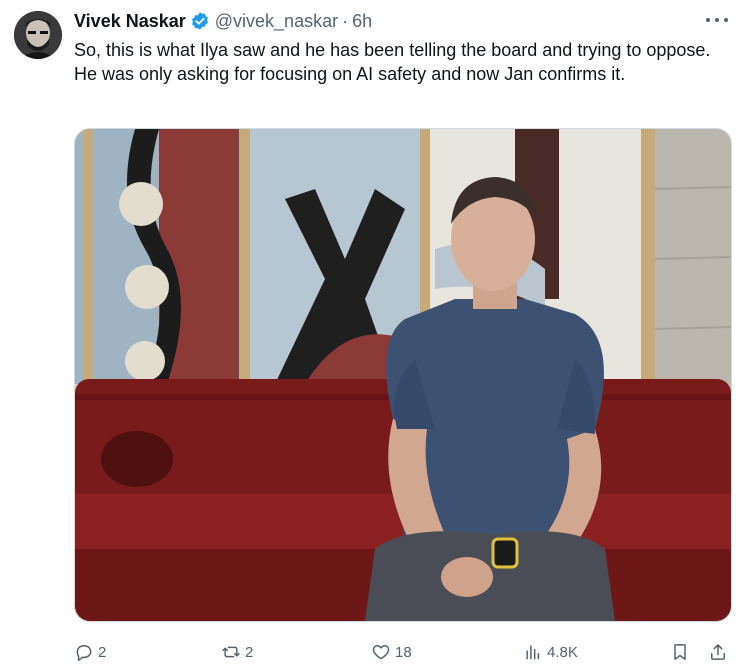 Image resolution: width=750 pixels, height=671 pixels. I want to click on author-handle: @vivek_naskar, so click(276, 21).